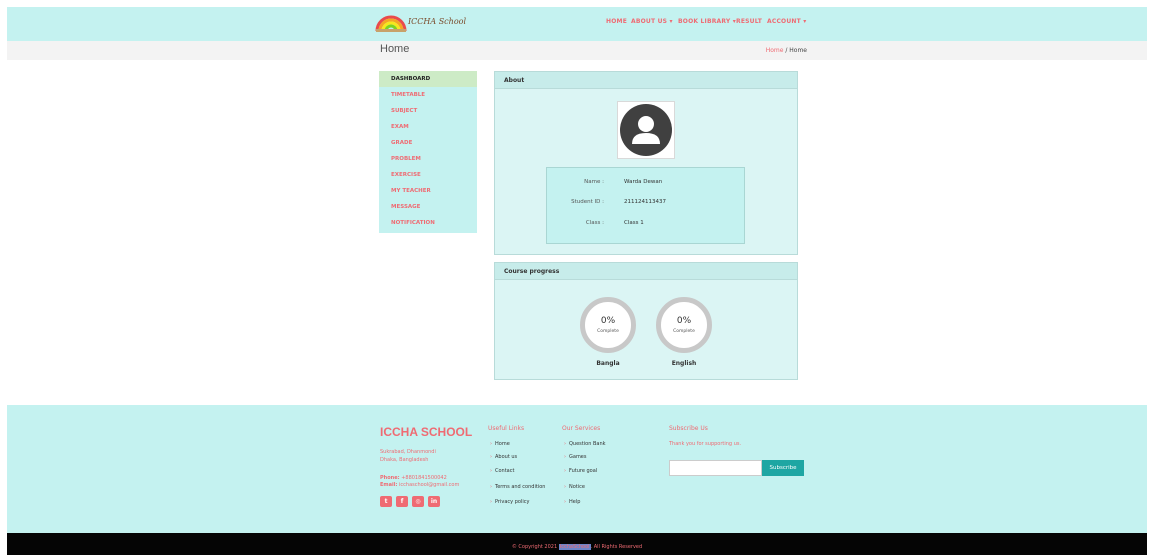  What do you see at coordinates (594, 182) in the screenshot?
I see `name-label: Name :` at bounding box center [594, 182].